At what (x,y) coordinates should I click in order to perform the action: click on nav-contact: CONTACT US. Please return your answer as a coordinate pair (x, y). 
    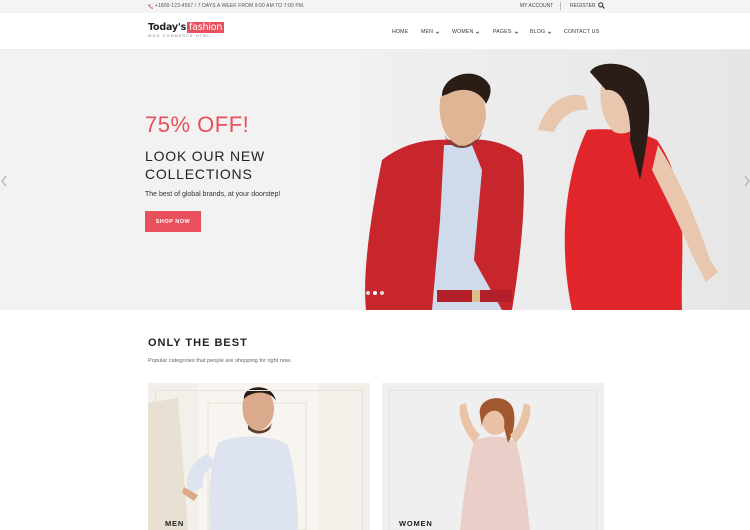
    Looking at the image, I should click on (581, 32).